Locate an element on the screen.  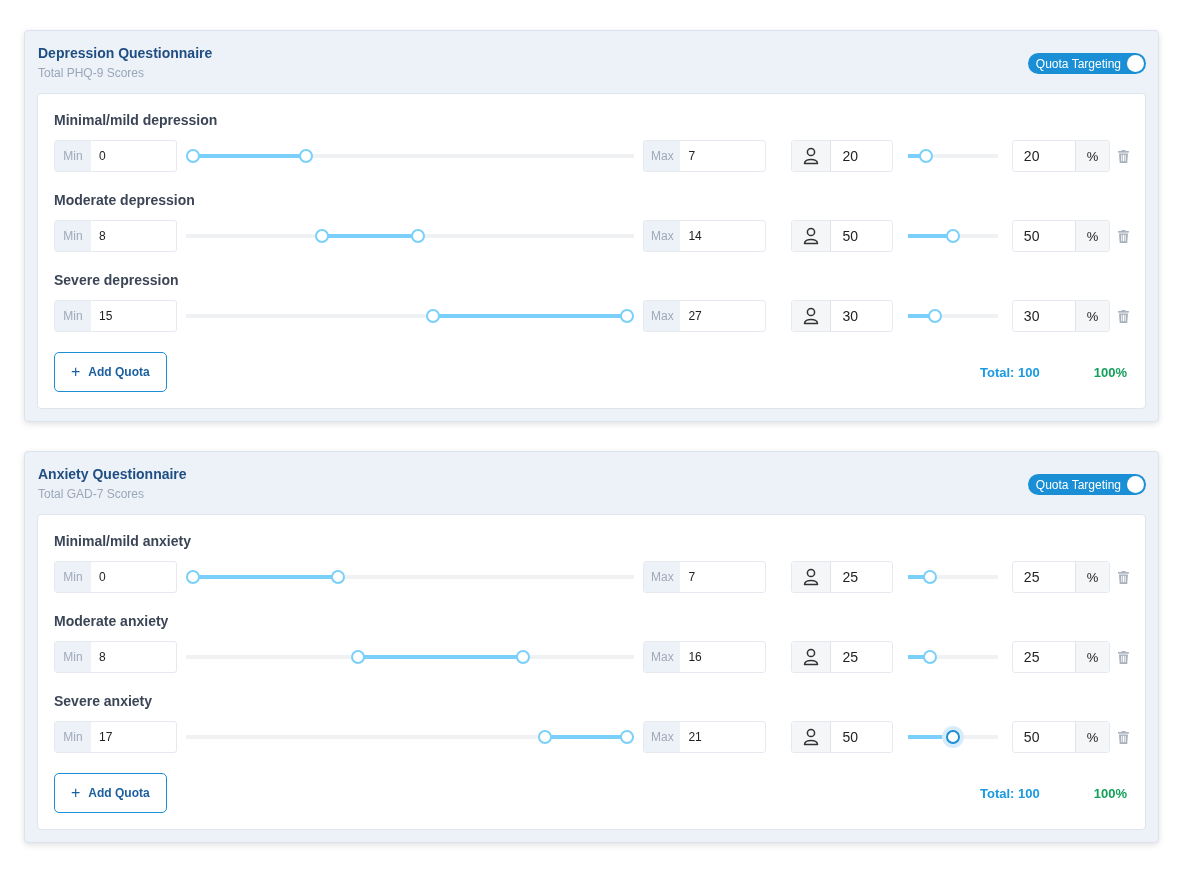
min-field: Min 15 is located at coordinates (115, 316).